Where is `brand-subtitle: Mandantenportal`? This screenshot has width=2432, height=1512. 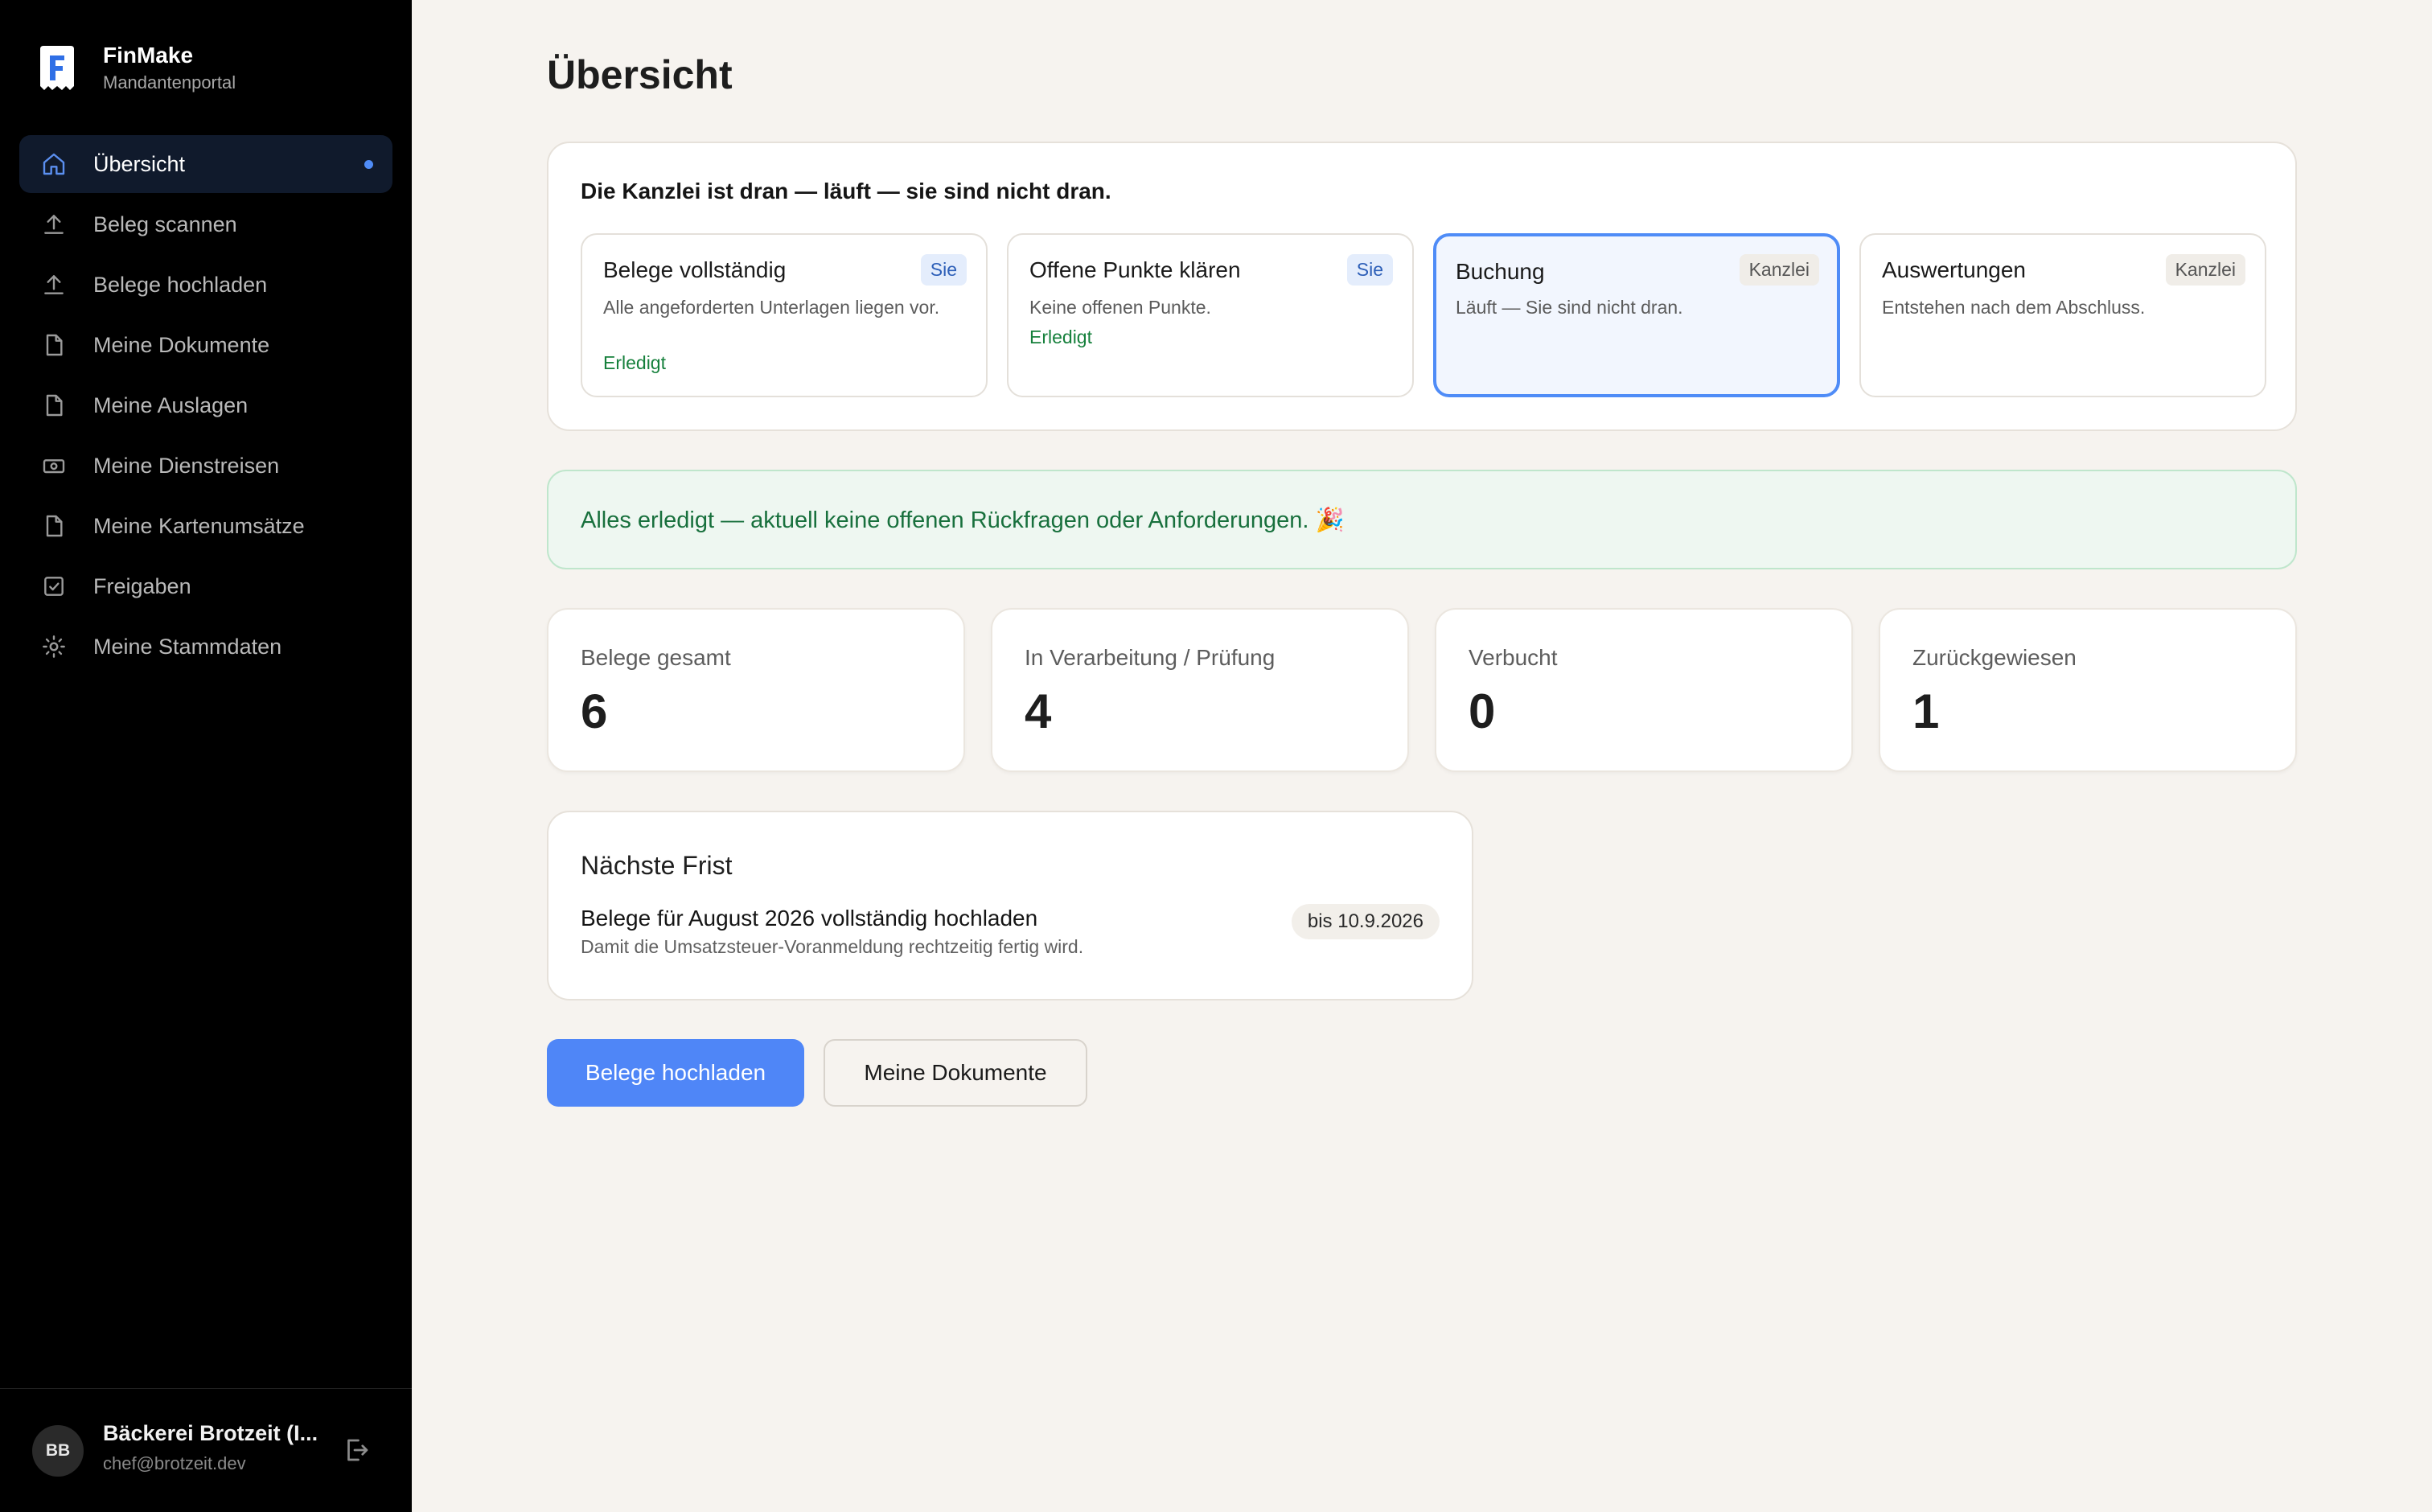 brand-subtitle: Mandantenportal is located at coordinates (169, 82).